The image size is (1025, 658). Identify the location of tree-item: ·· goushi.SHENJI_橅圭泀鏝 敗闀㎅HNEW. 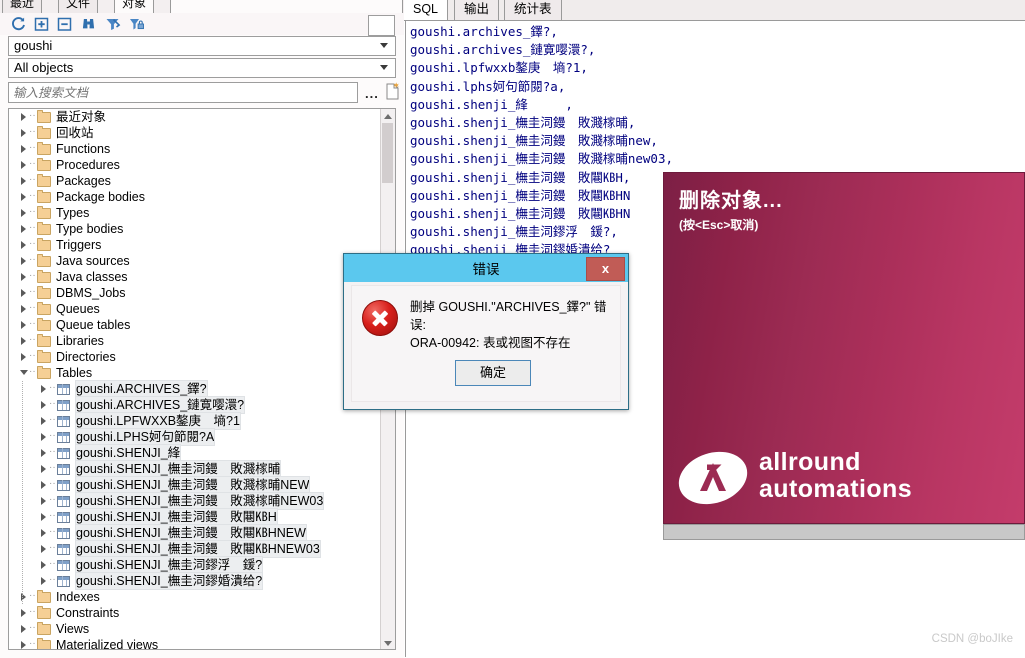
(195, 533).